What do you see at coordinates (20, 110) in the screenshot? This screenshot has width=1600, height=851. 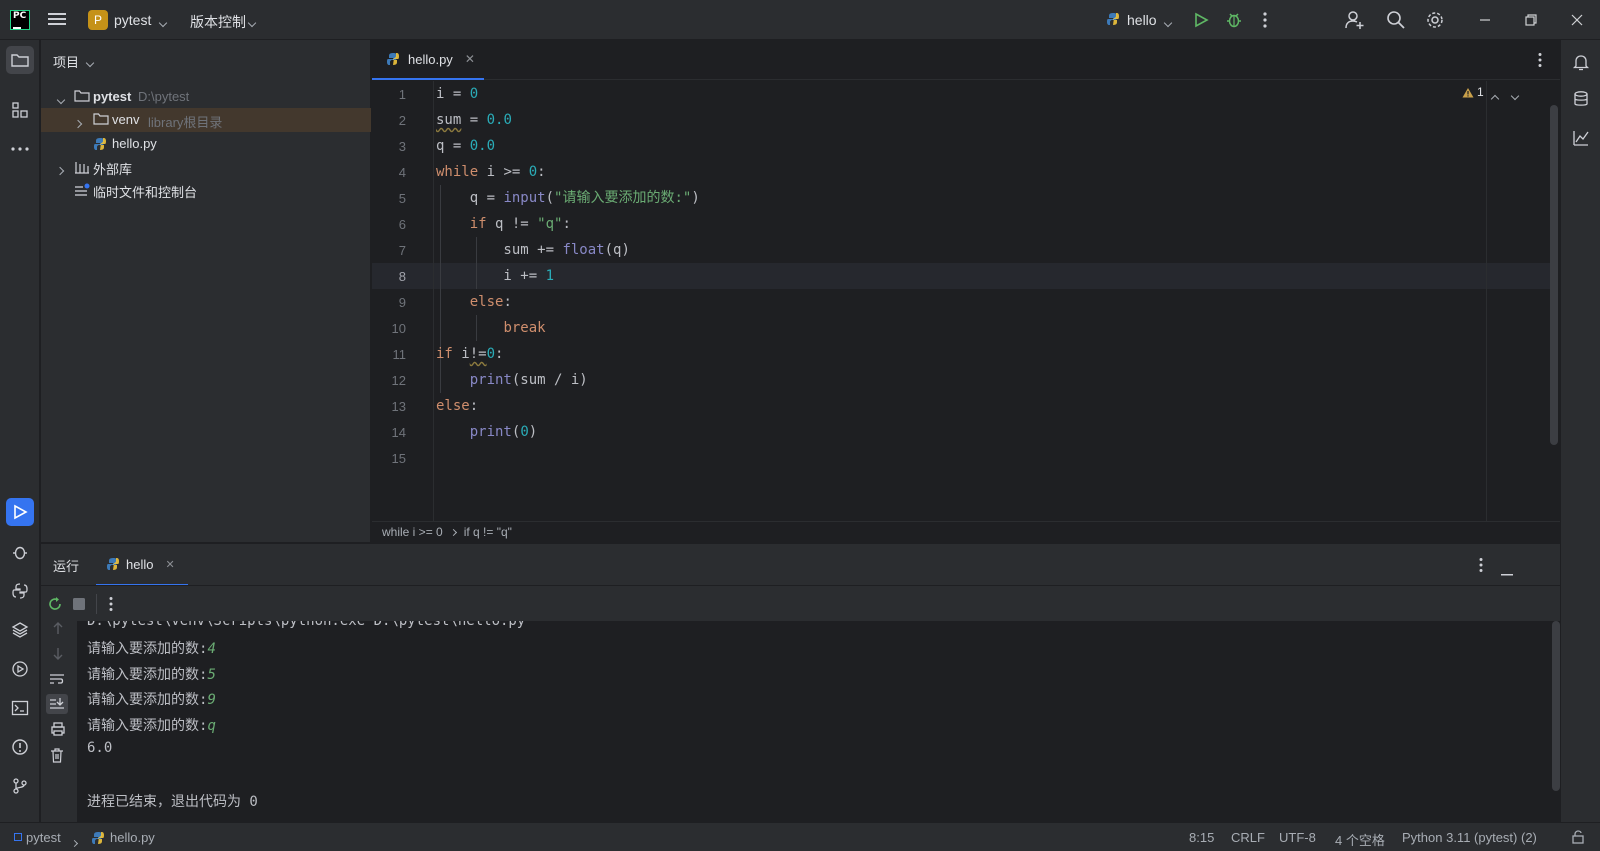 I see `structure-icon` at bounding box center [20, 110].